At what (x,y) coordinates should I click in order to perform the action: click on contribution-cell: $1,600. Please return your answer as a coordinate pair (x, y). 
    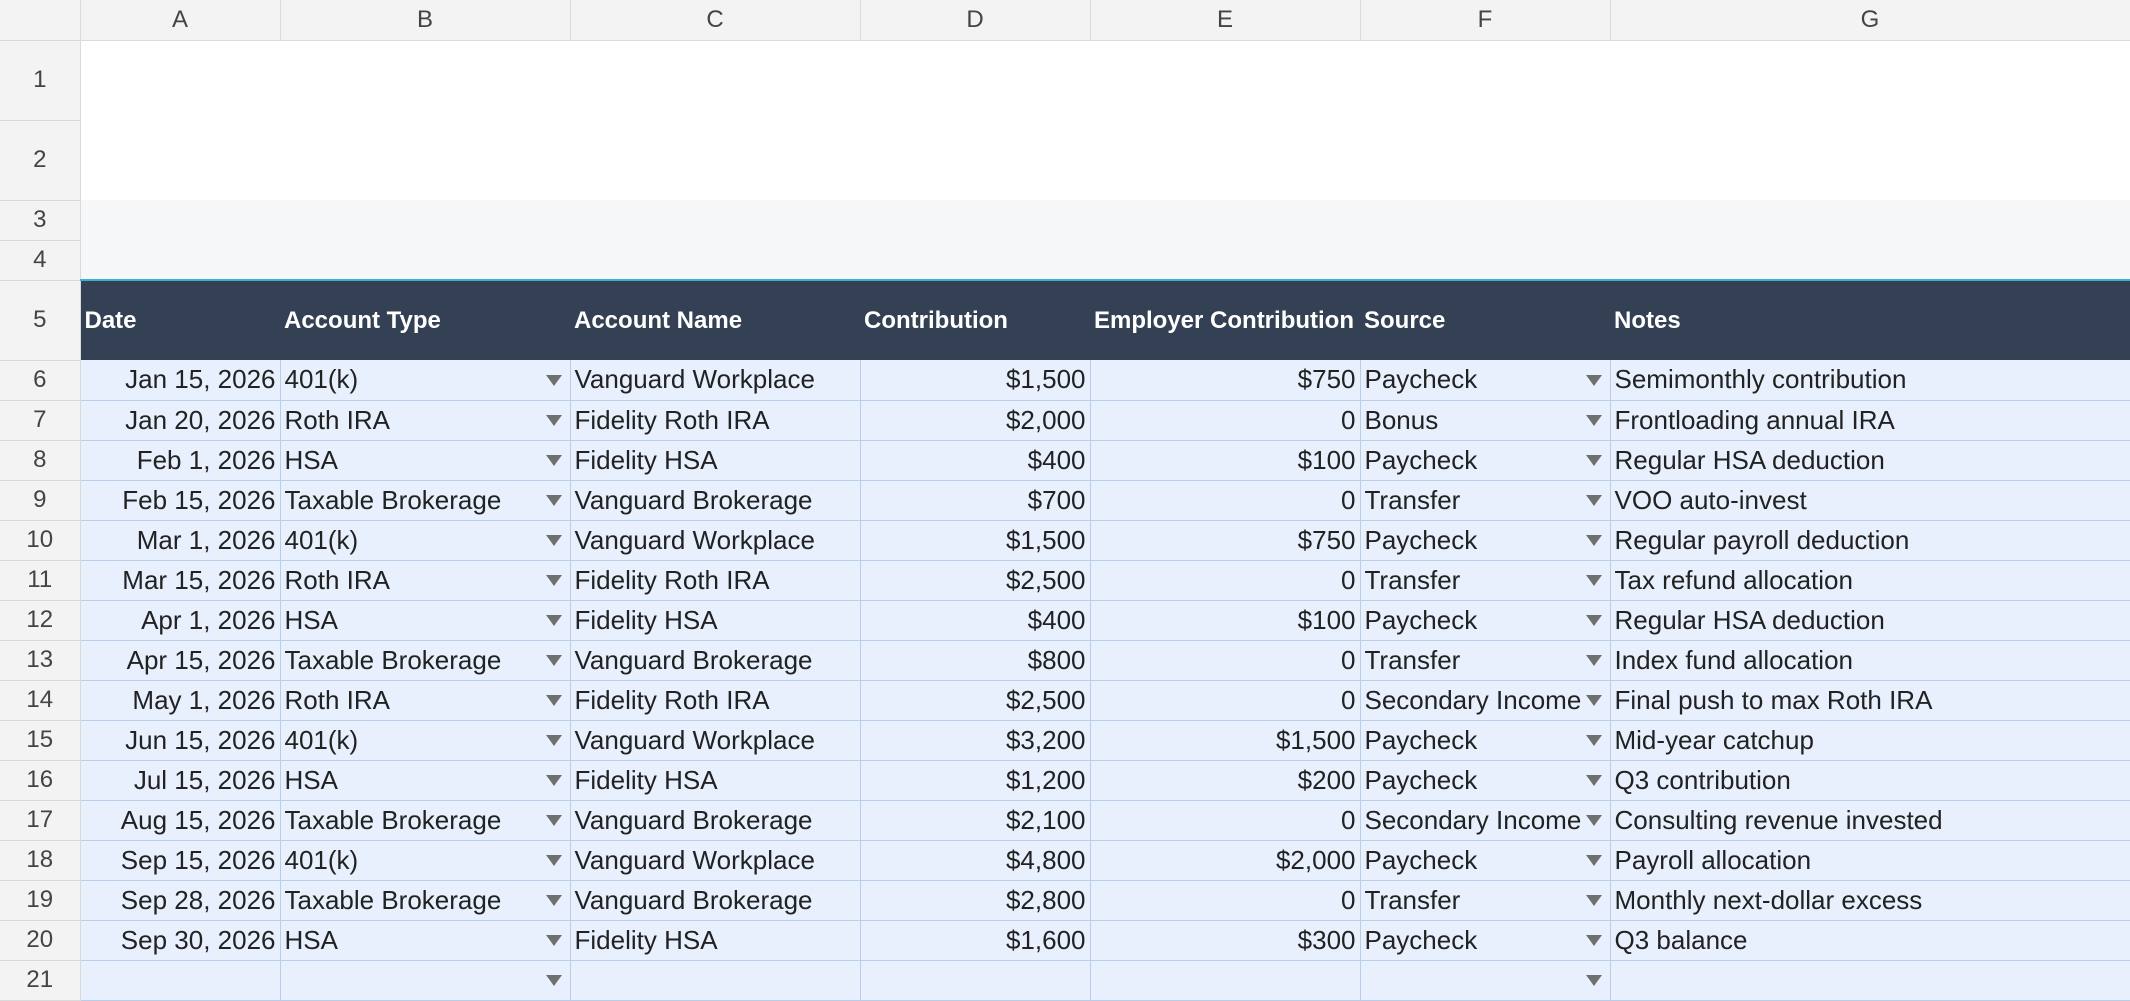
    Looking at the image, I should click on (975, 940).